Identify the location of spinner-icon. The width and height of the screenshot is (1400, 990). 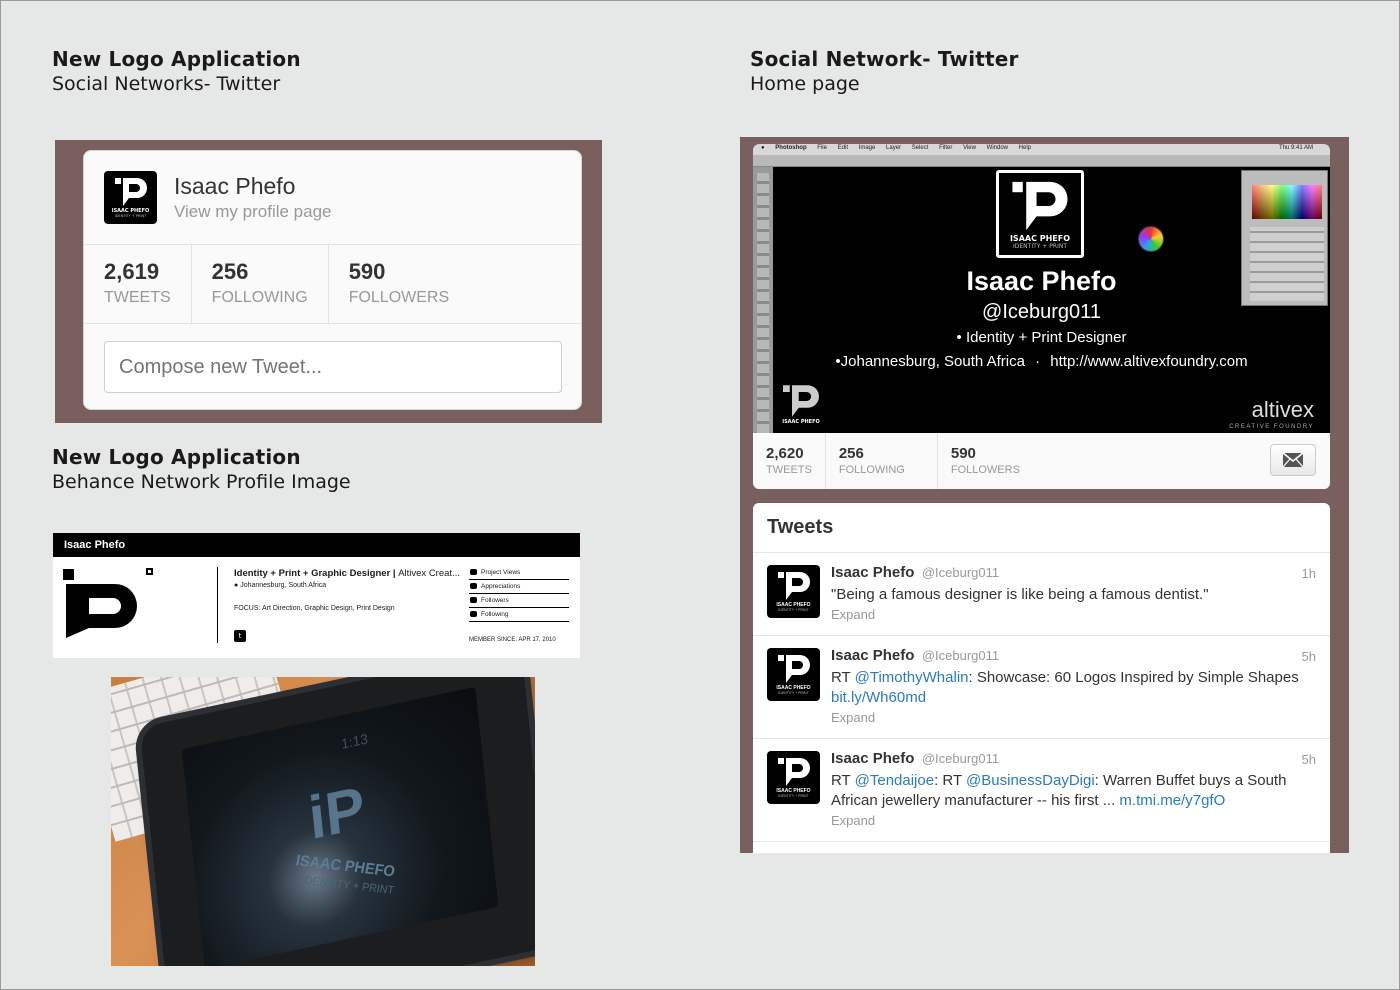
(1151, 239).